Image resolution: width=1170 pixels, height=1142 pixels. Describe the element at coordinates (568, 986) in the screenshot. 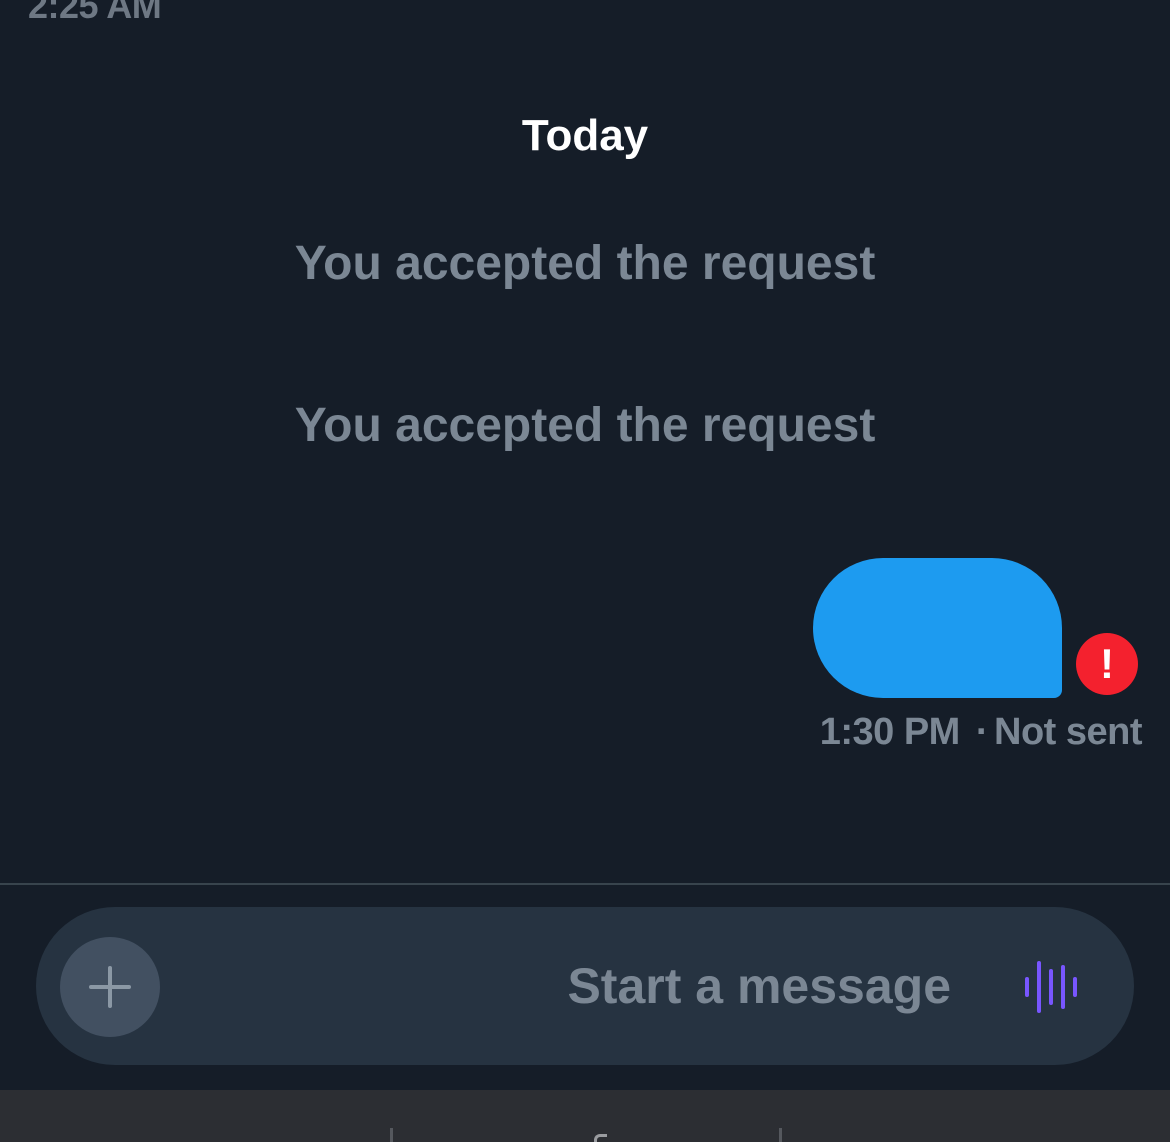

I see `message-input` at that location.